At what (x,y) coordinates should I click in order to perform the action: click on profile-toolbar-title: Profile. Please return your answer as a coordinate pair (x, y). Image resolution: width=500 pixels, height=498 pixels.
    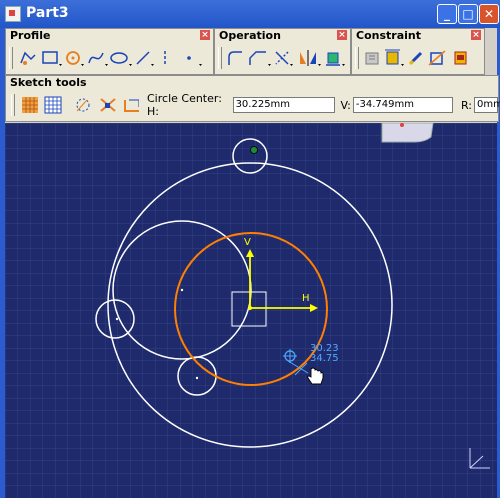
    Looking at the image, I should click on (30, 35).